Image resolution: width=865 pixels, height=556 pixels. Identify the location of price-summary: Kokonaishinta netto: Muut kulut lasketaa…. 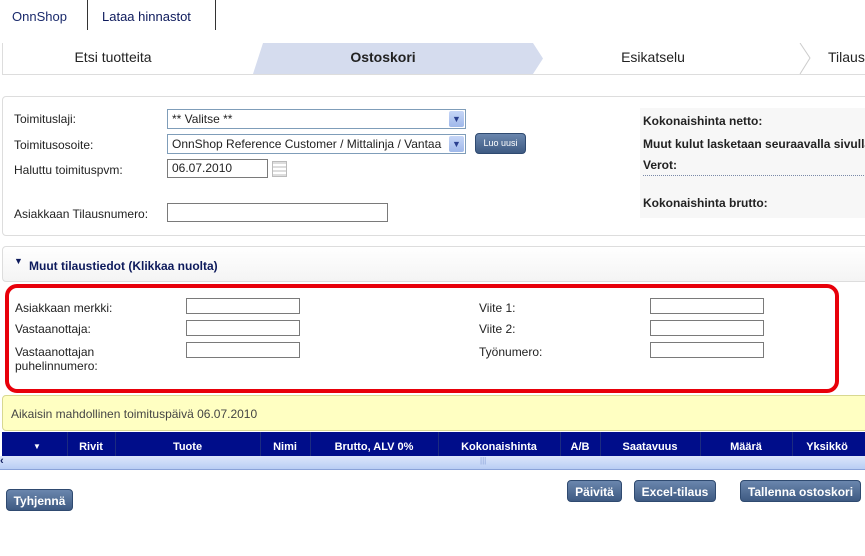
(752, 163).